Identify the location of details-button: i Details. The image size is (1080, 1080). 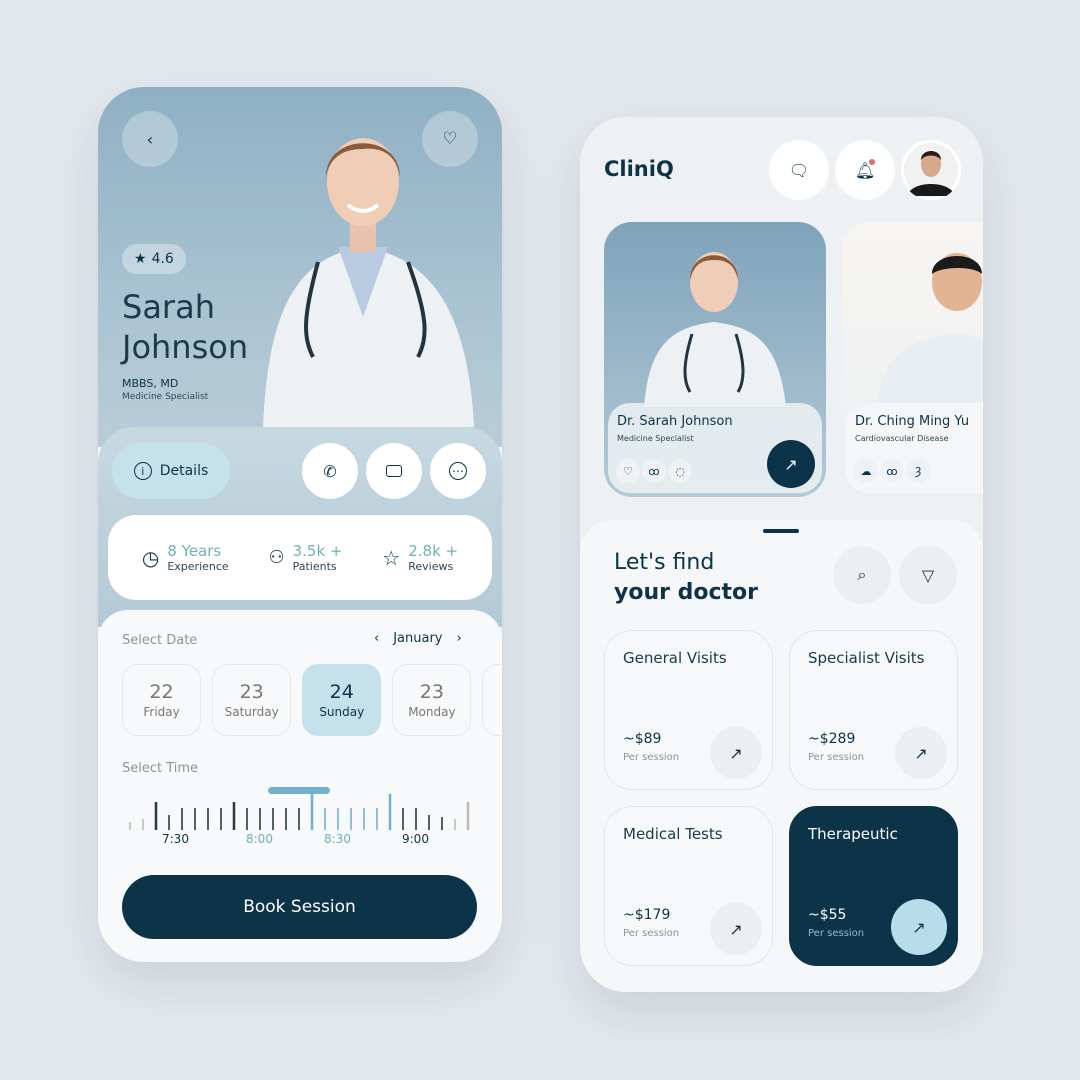
(171, 471).